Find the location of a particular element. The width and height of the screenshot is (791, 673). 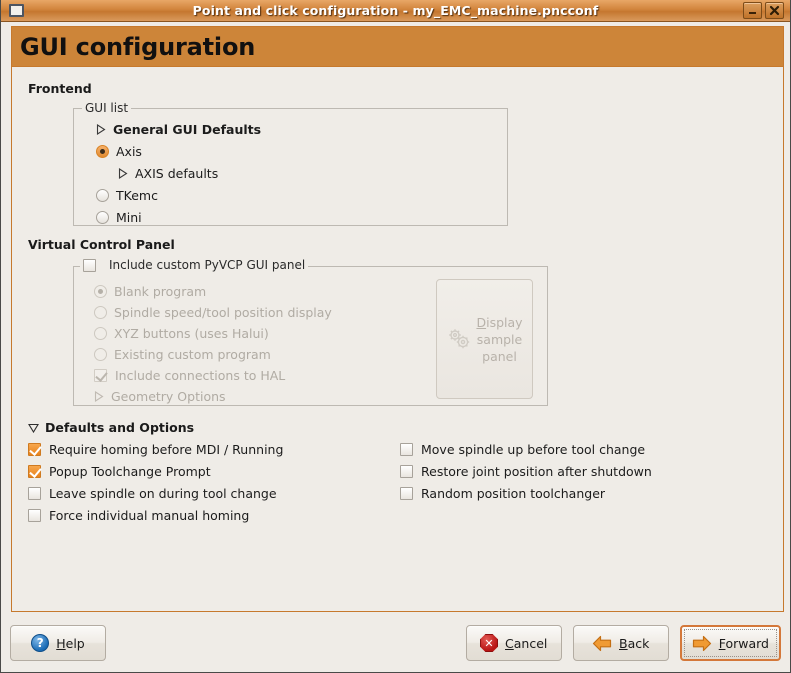

gui-item-general-defaults: General GUI Defaults is located at coordinates (290, 129).